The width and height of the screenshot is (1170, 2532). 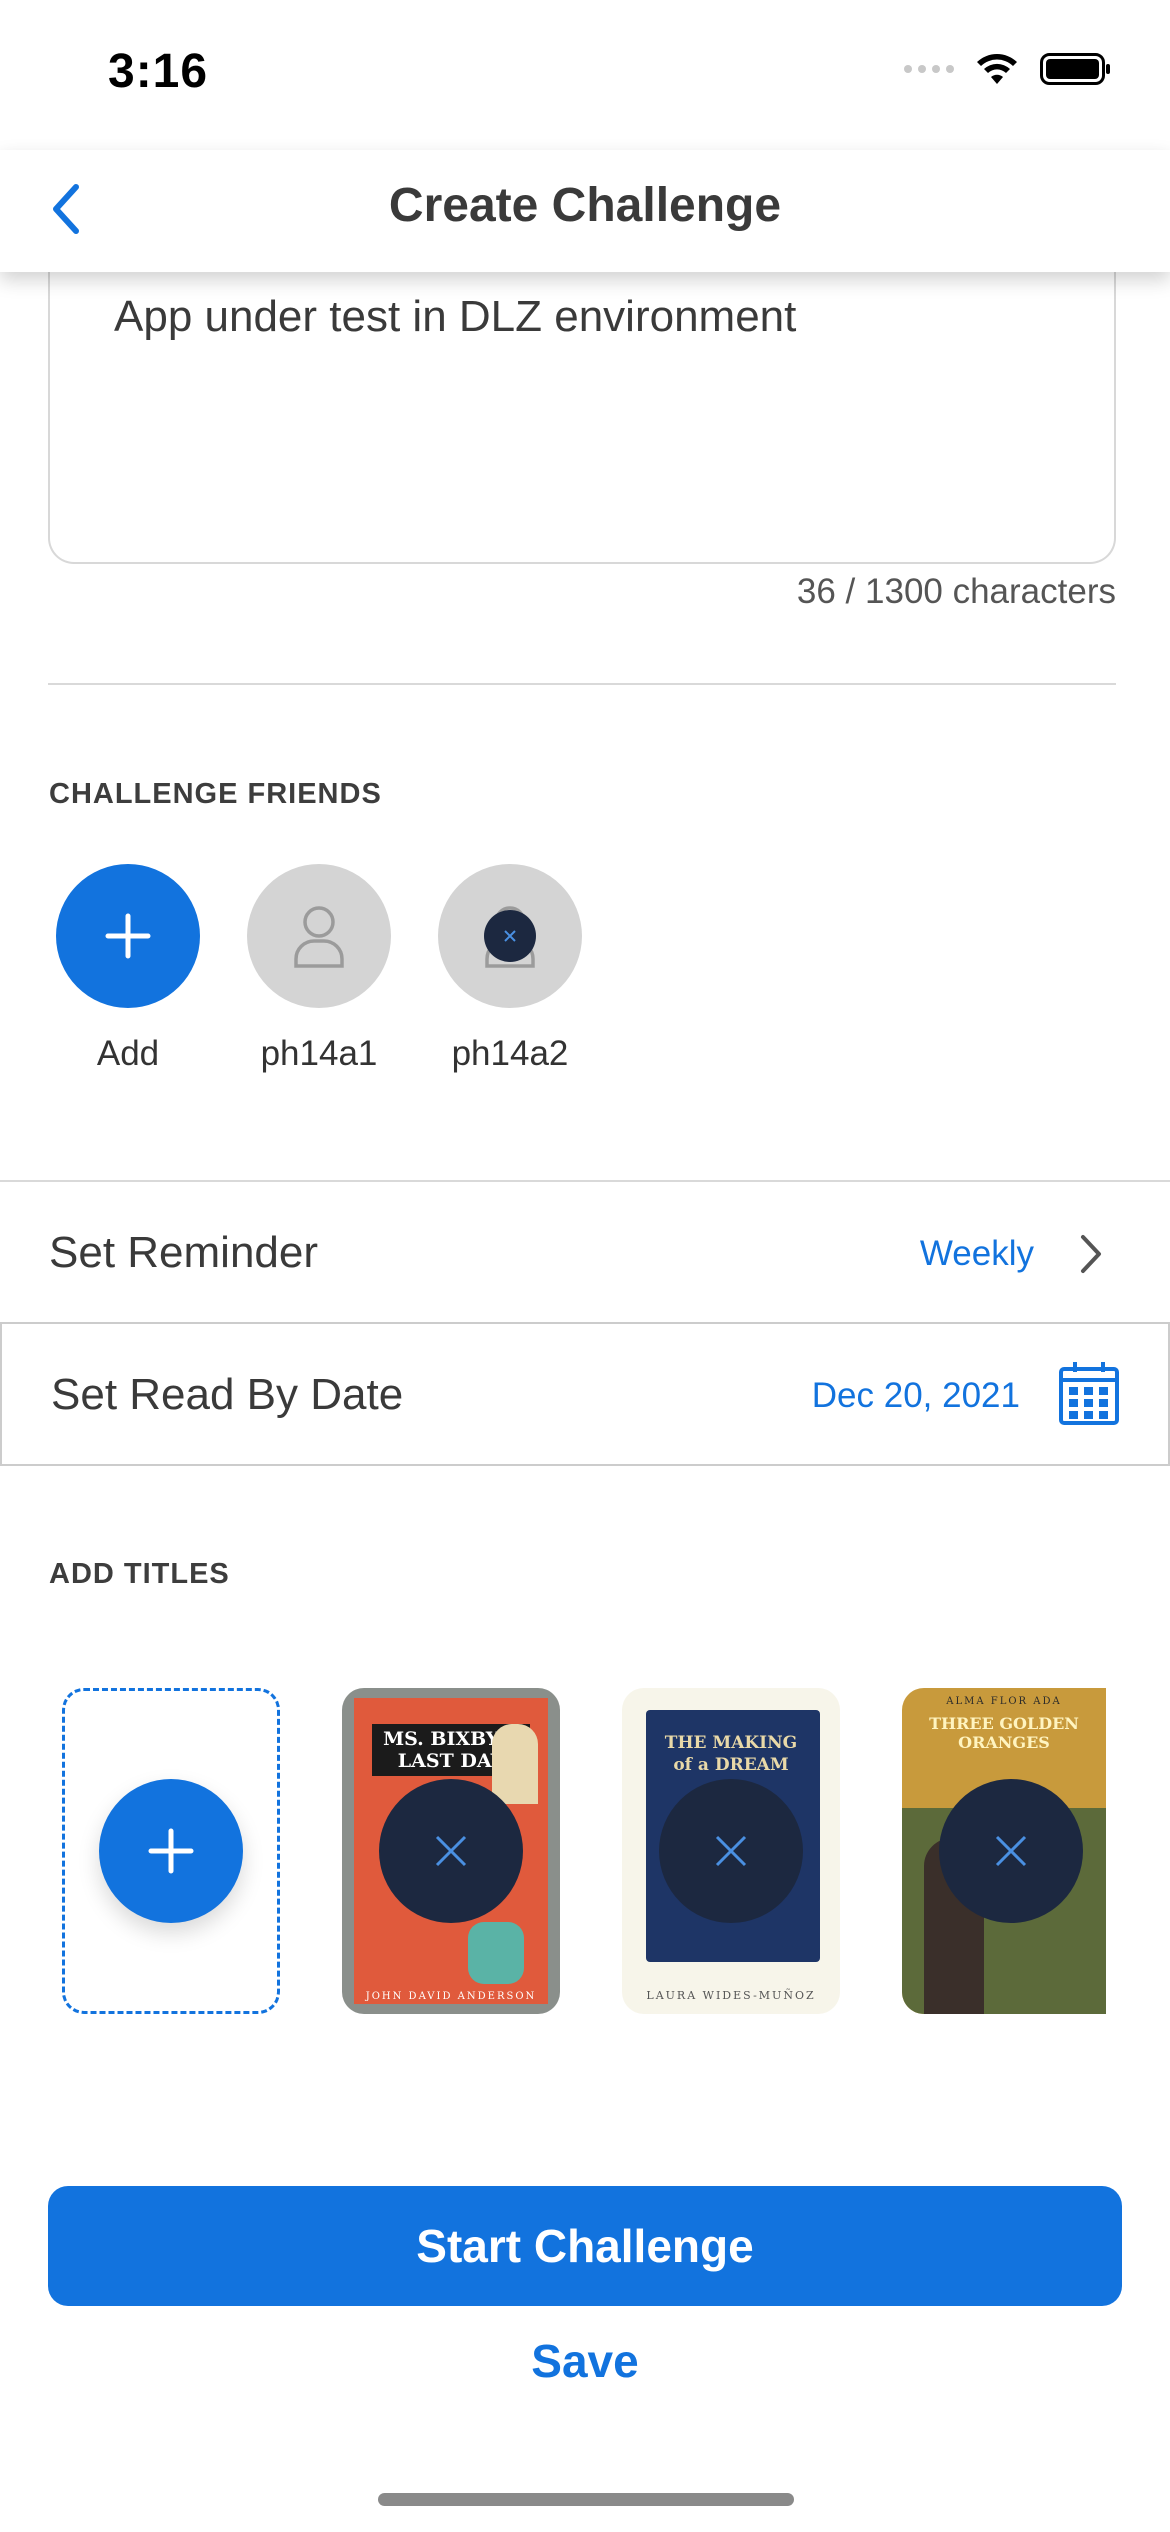 I want to click on status-icons, so click(x=1008, y=69).